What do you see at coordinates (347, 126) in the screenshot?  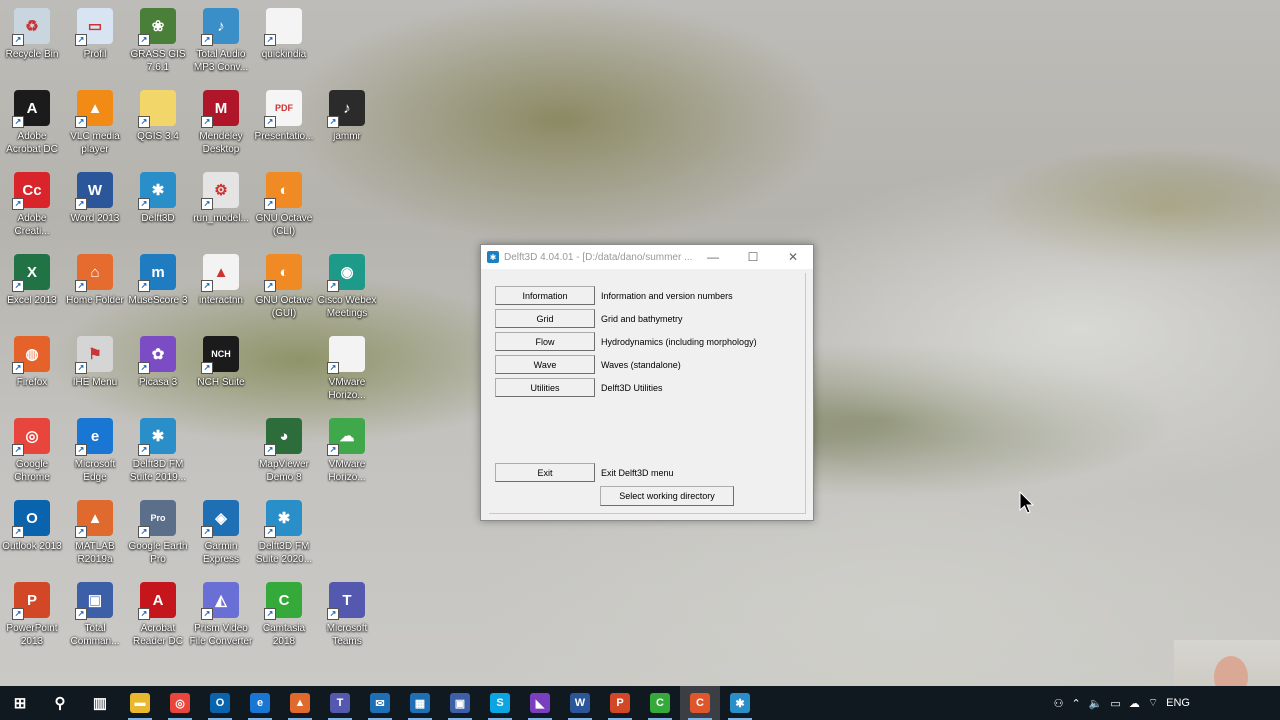 I see `desktop-shortcut: ♪ ↗ jammr` at bounding box center [347, 126].